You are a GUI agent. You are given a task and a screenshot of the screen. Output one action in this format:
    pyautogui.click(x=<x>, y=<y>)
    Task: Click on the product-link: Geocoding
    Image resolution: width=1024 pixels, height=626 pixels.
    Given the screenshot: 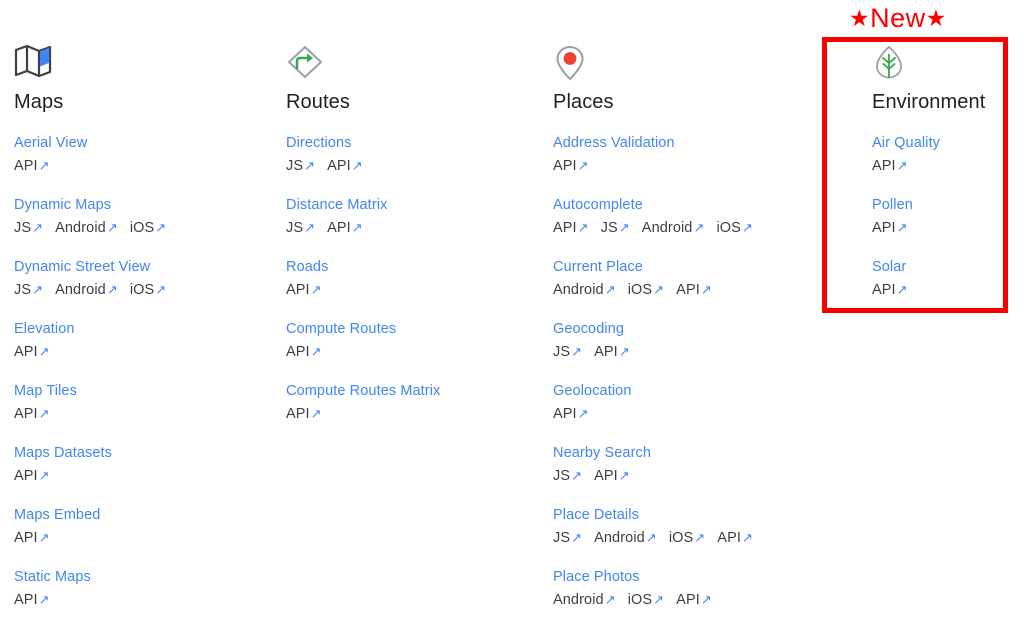 What is the action you would take?
    pyautogui.click(x=678, y=329)
    